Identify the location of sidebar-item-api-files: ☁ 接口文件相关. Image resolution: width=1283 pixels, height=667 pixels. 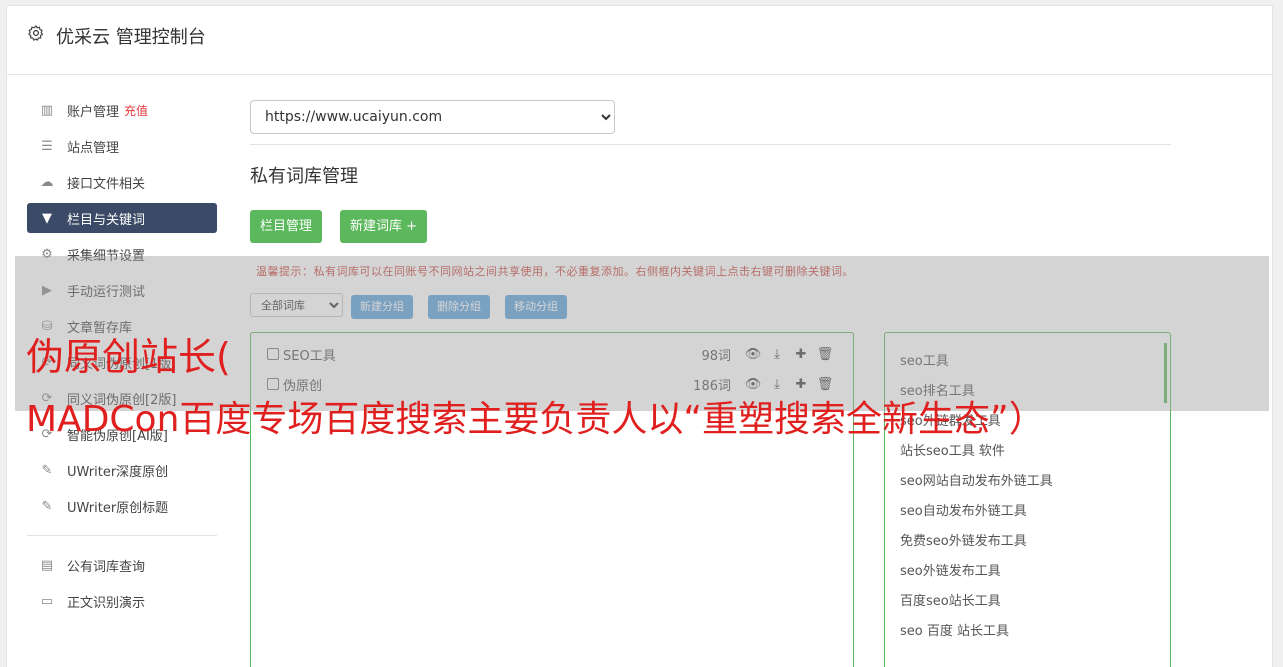
(122, 182).